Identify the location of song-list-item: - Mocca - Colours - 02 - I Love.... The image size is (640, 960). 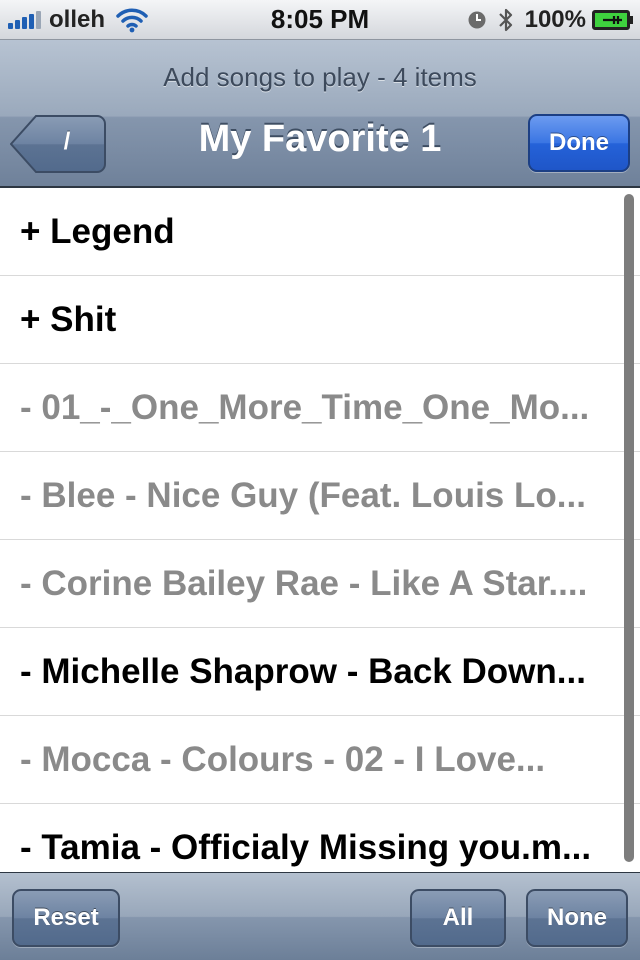
(320, 760).